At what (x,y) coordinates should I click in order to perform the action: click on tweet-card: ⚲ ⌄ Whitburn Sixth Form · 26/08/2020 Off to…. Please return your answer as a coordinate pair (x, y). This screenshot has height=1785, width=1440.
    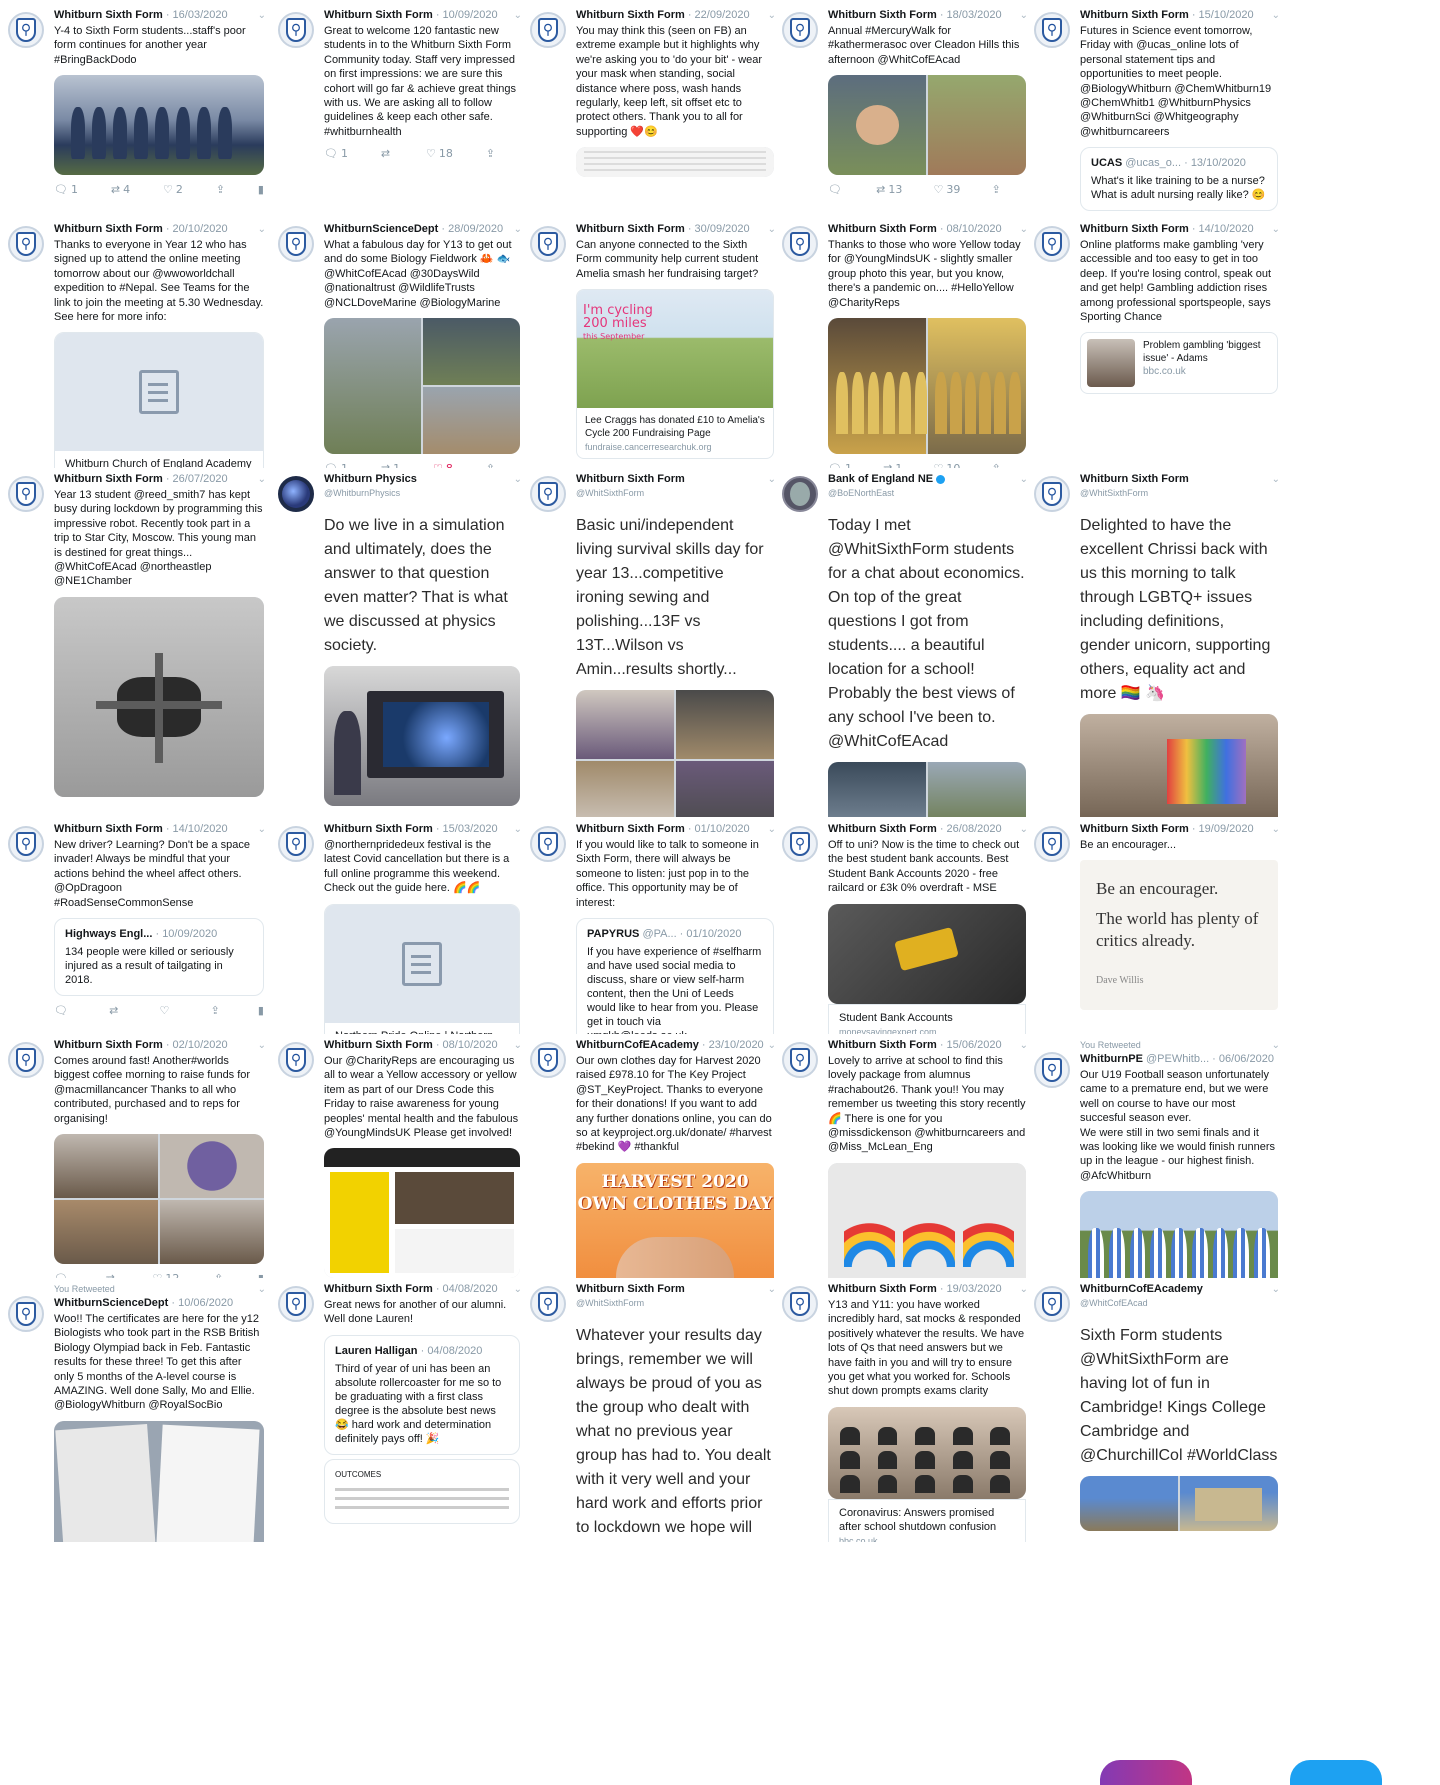
    Looking at the image, I should click on (907, 928).